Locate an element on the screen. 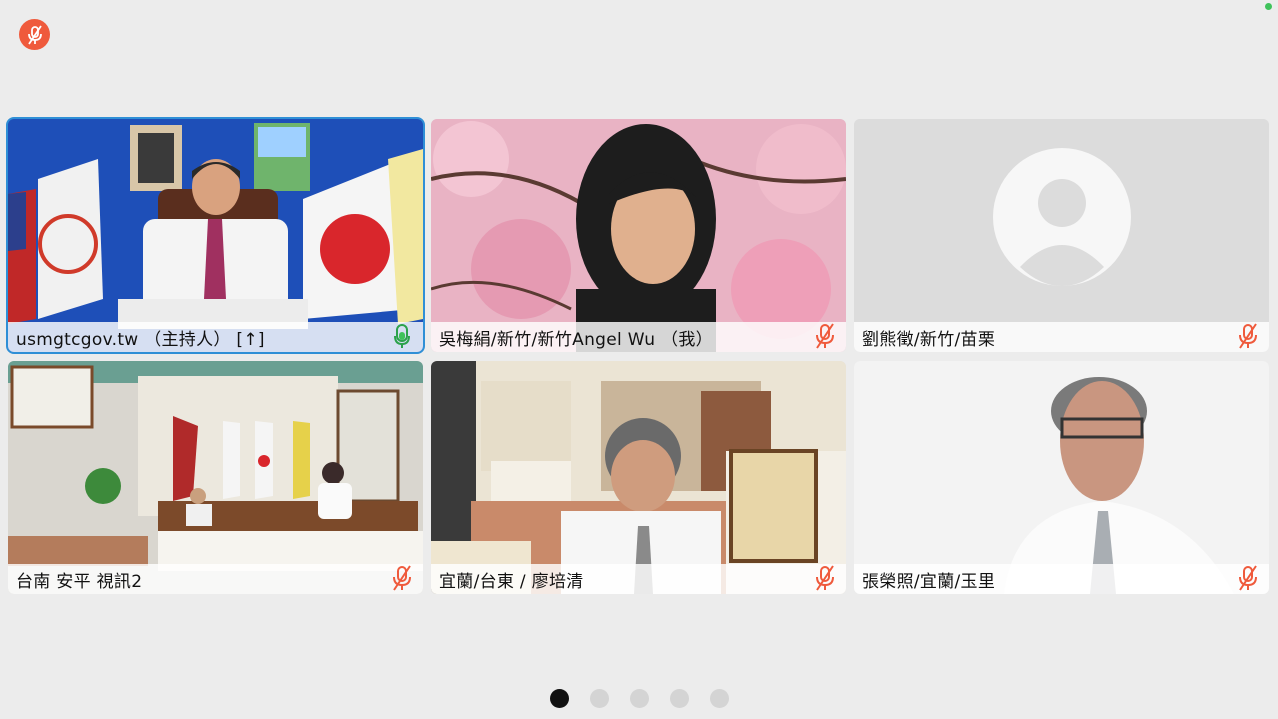 Image resolution: width=1278 pixels, height=719 pixels. participant-name-bar: 吳梅絹/新竹/新竹Angel Wu （我） is located at coordinates (638, 337).